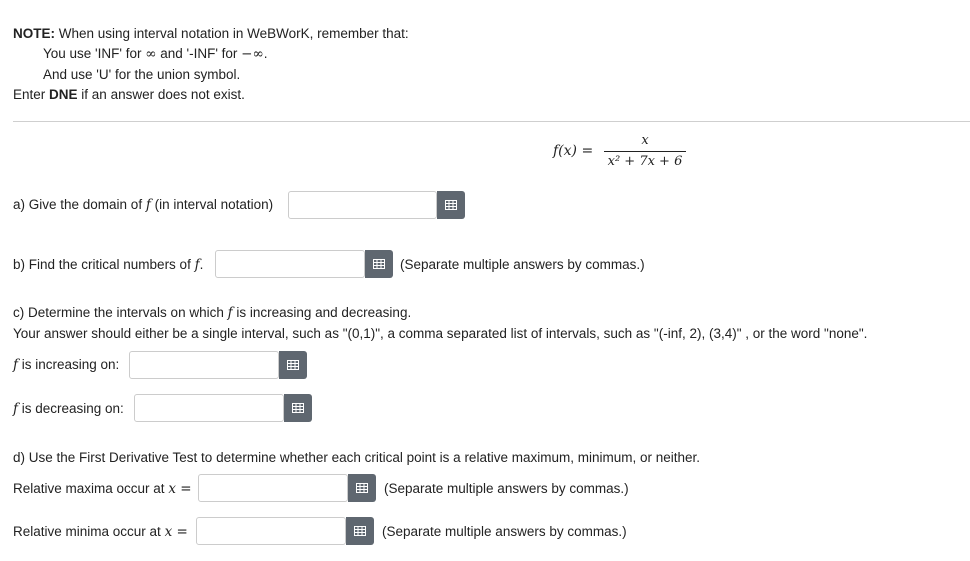 The image size is (970, 561). What do you see at coordinates (252, 54) in the screenshot?
I see `neg-infinity-symbol: −∞` at bounding box center [252, 54].